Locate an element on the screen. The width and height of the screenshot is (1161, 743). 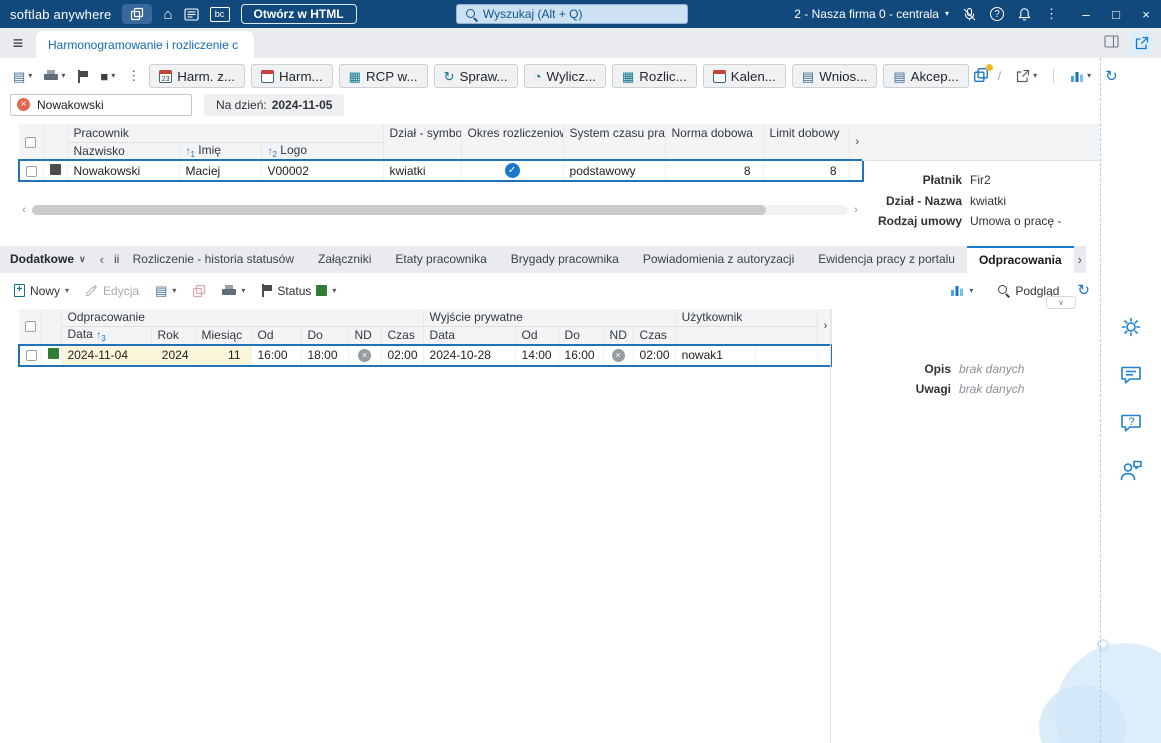
tab-rozliczenie-historia: Rozliczenie - historia statusów is located at coordinates (213, 259).